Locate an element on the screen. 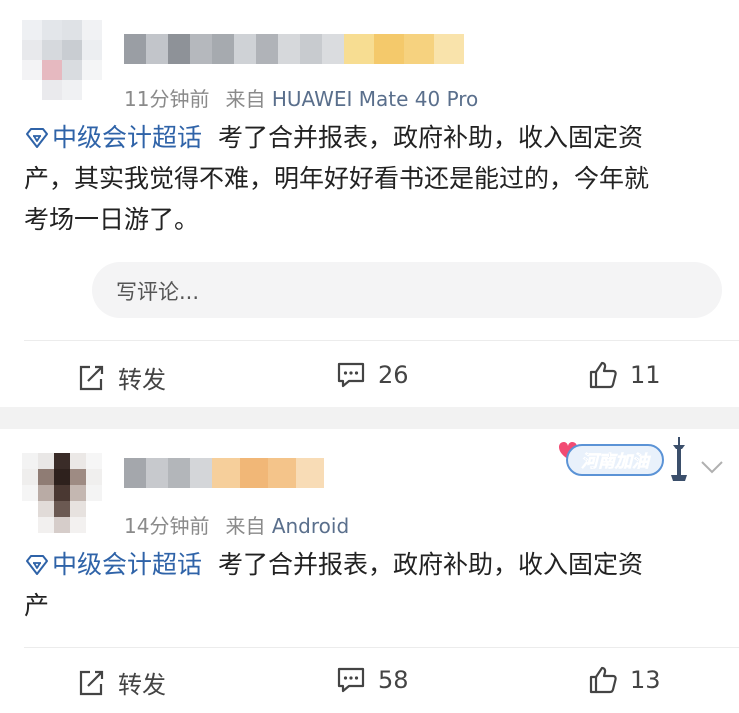 The image size is (739, 713). post-text: 中级会计超话 考了合并报表，政府补助，收入固定资 产 is located at coordinates (374, 585).